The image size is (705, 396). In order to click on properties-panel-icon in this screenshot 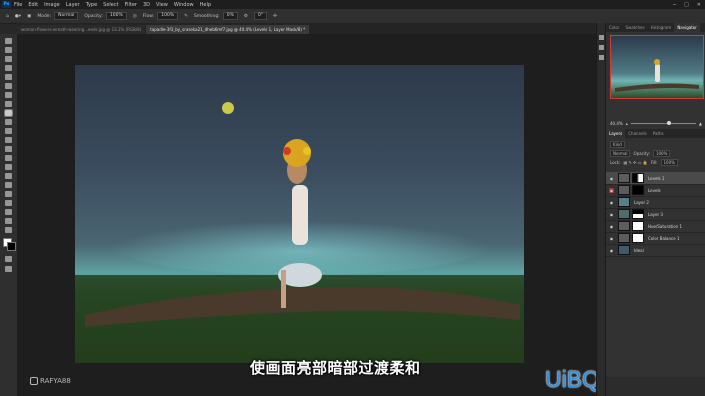, I will do `click(601, 47)`.